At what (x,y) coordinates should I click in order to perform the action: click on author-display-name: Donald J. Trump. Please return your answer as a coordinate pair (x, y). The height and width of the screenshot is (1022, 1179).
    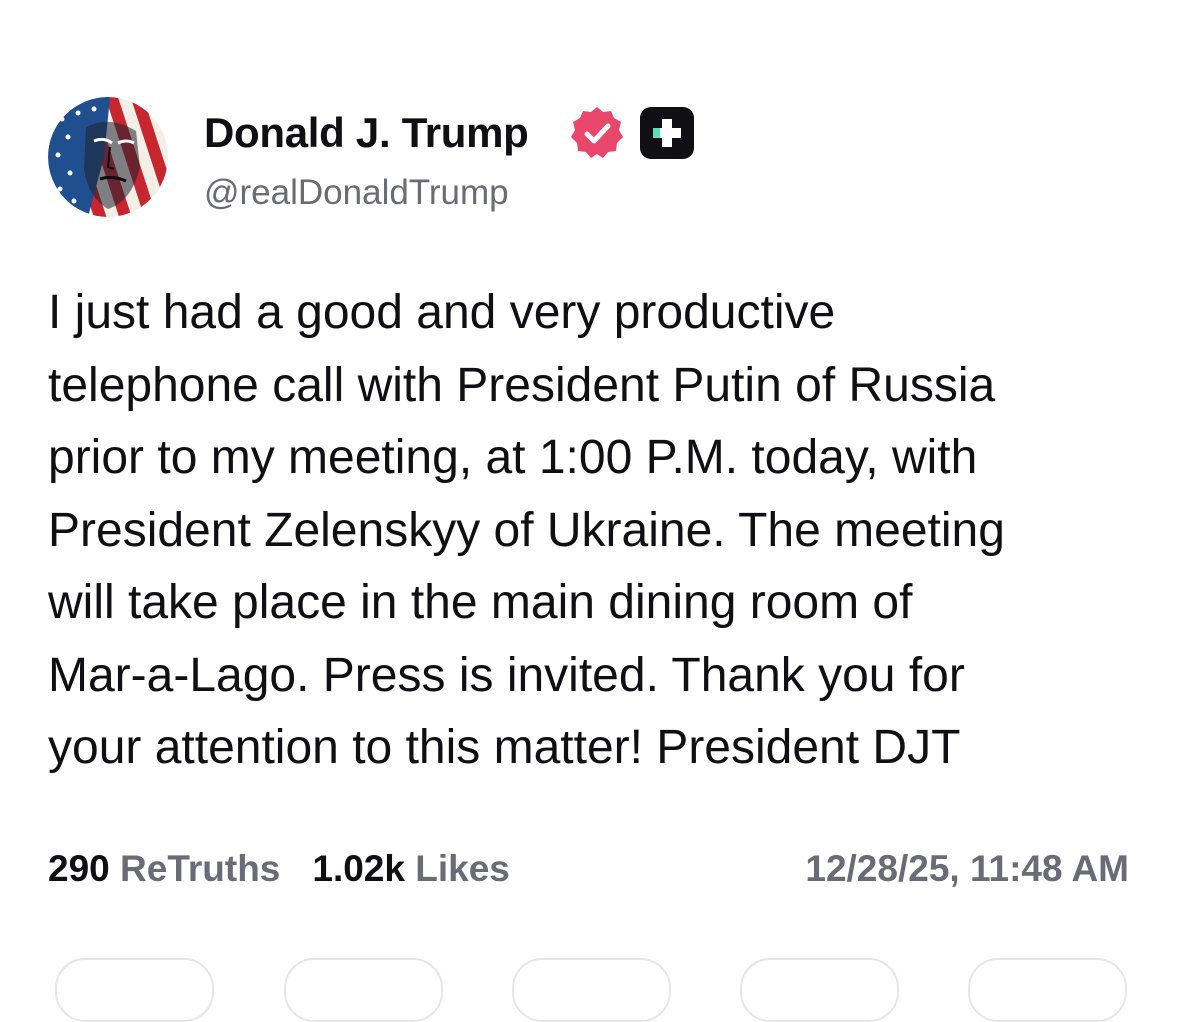
    Looking at the image, I should click on (366, 133).